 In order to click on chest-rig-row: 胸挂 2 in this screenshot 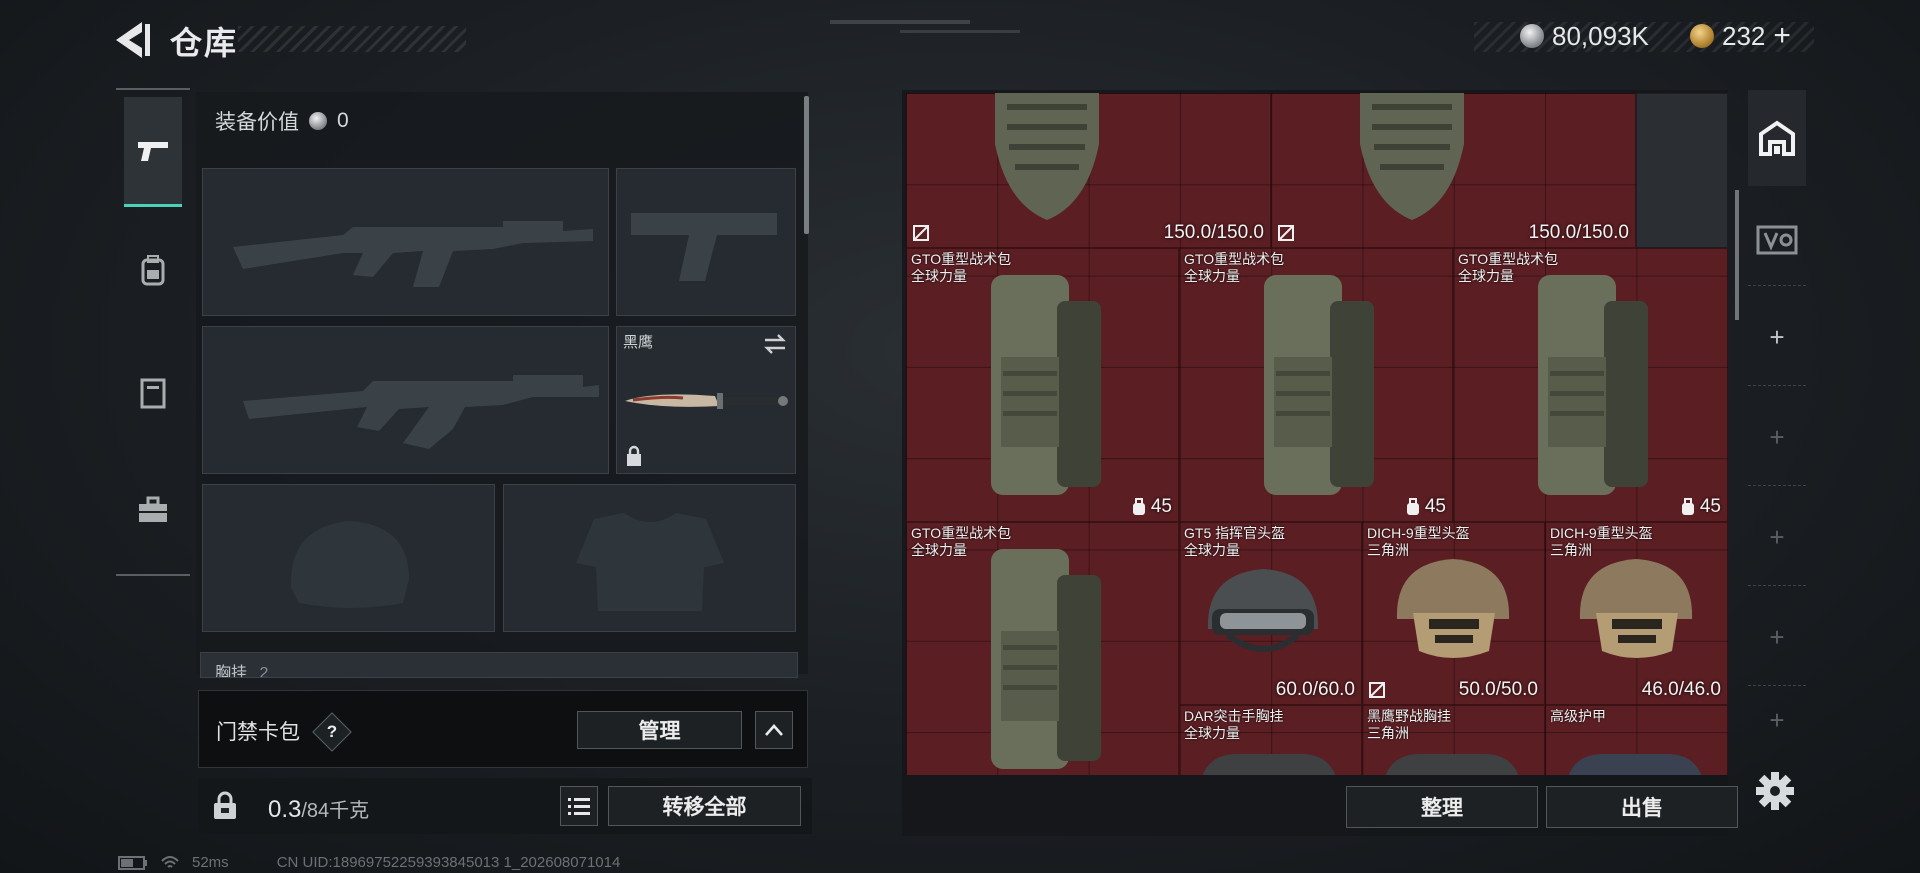, I will do `click(499, 665)`.